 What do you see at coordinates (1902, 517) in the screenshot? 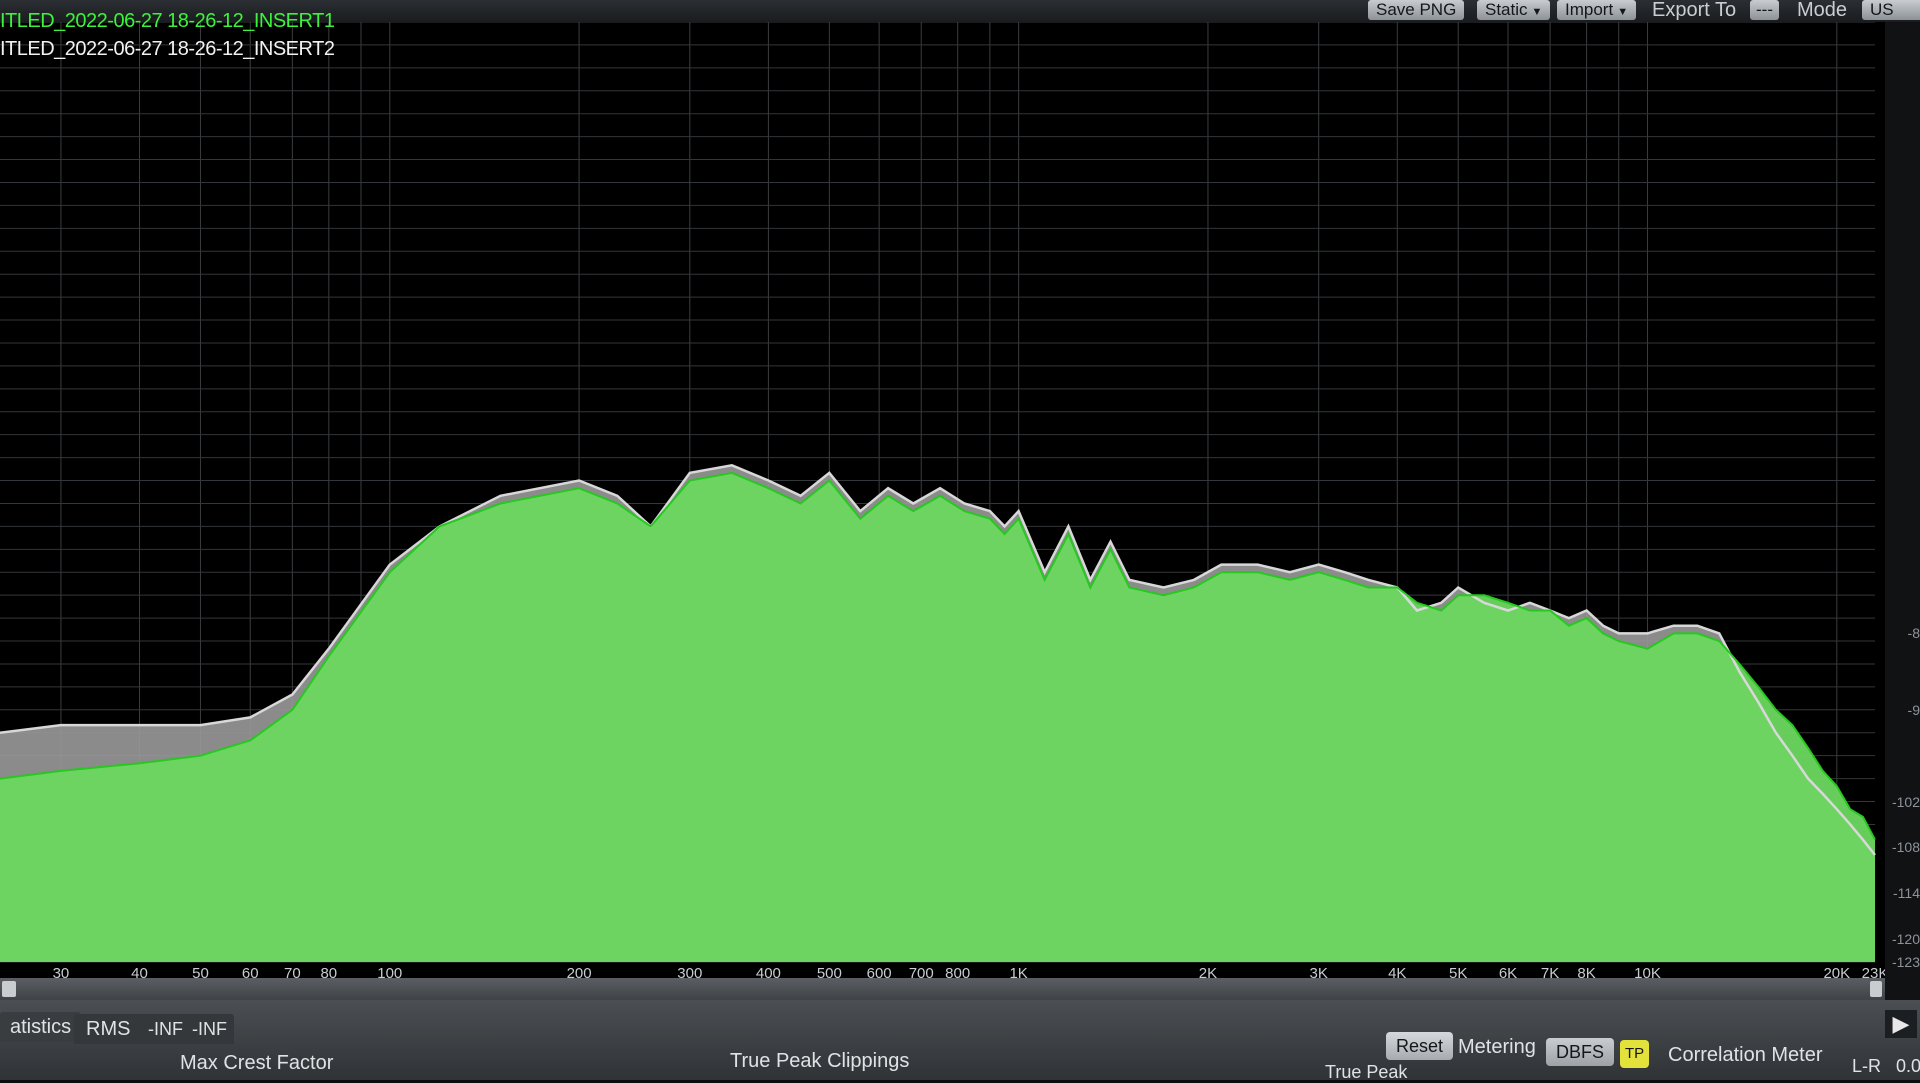
I see `level-scale: -8 -9 -102 -108 -114 -120 -123` at bounding box center [1902, 517].